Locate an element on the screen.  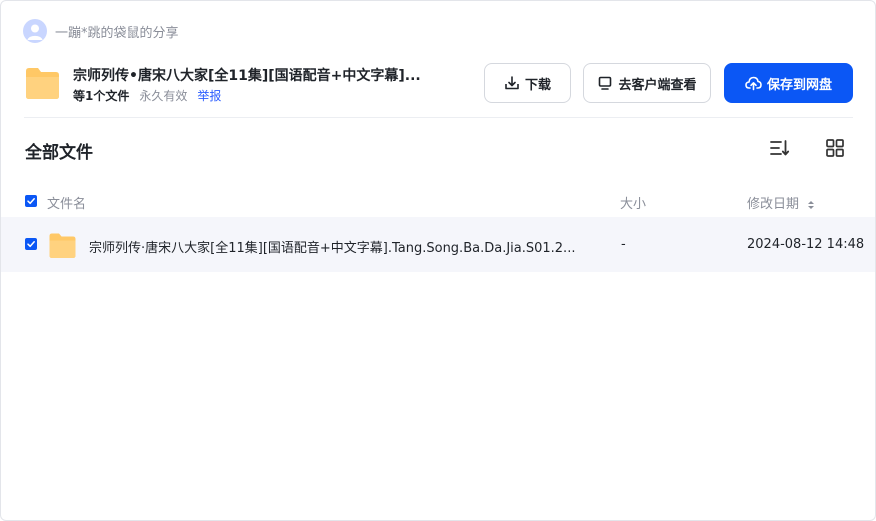
row-checkbox is located at coordinates (31, 244).